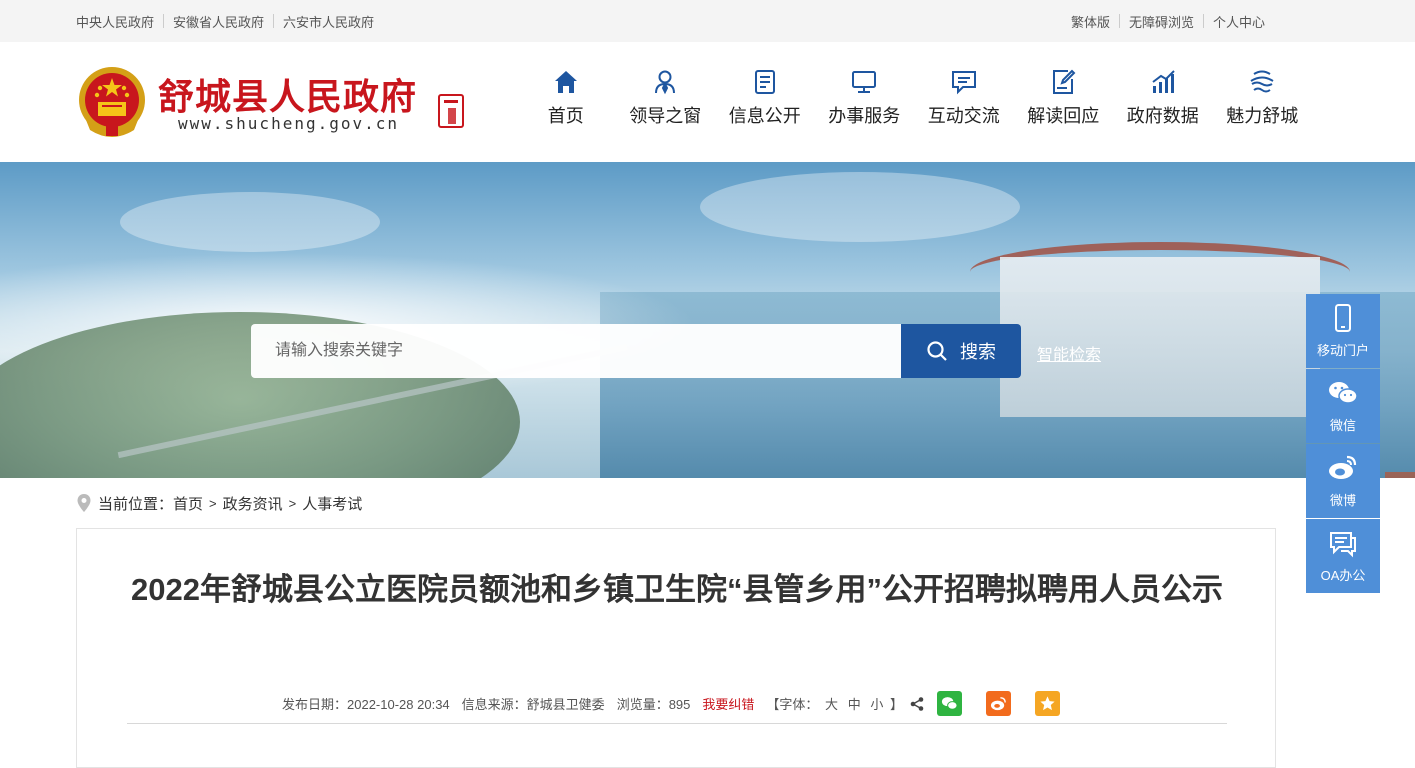 This screenshot has height=768, width=1415. I want to click on nav-item-leaders: 领导之窗, so click(666, 98).